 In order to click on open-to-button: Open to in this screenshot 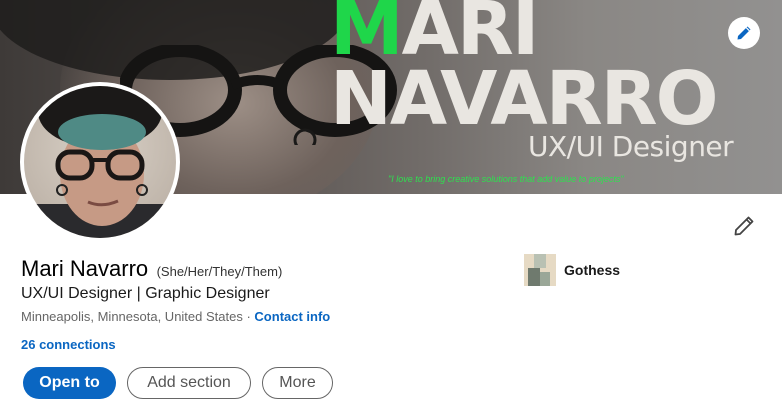, I will do `click(69, 383)`.